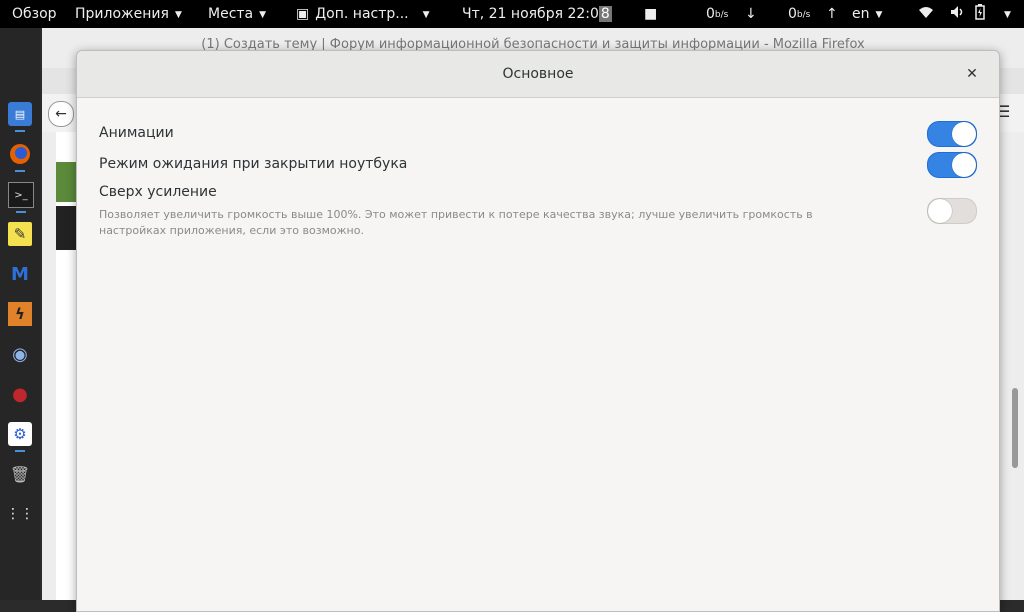  I want to click on animations-toggle, so click(952, 134).